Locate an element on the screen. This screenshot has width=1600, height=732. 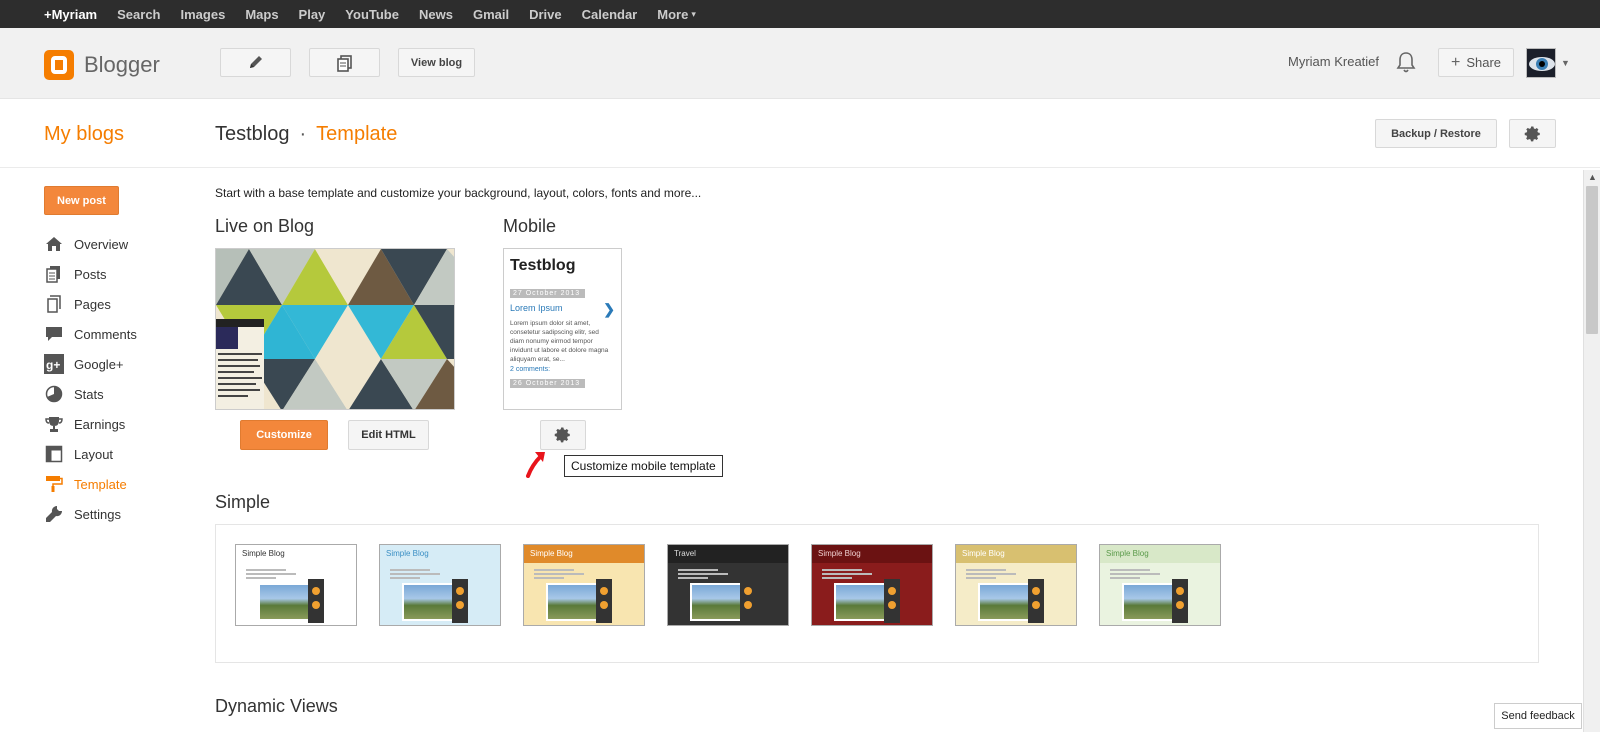
sidebar-item-posts: Posts is located at coordinates (119, 274).